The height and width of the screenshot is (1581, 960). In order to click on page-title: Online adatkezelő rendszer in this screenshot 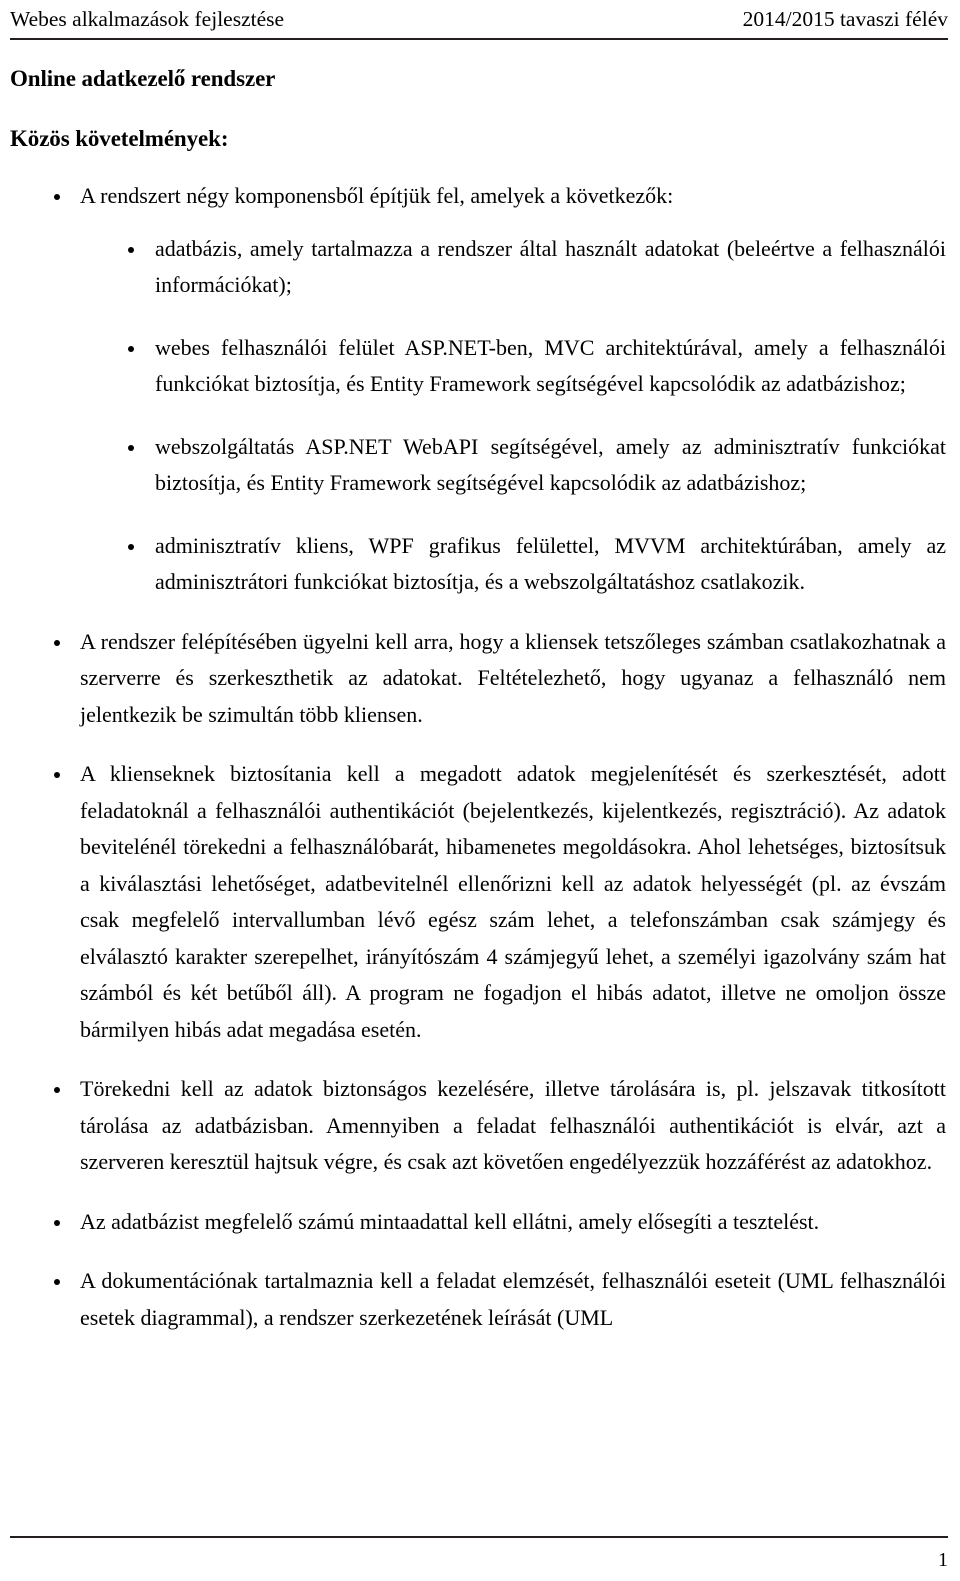, I will do `click(143, 78)`.